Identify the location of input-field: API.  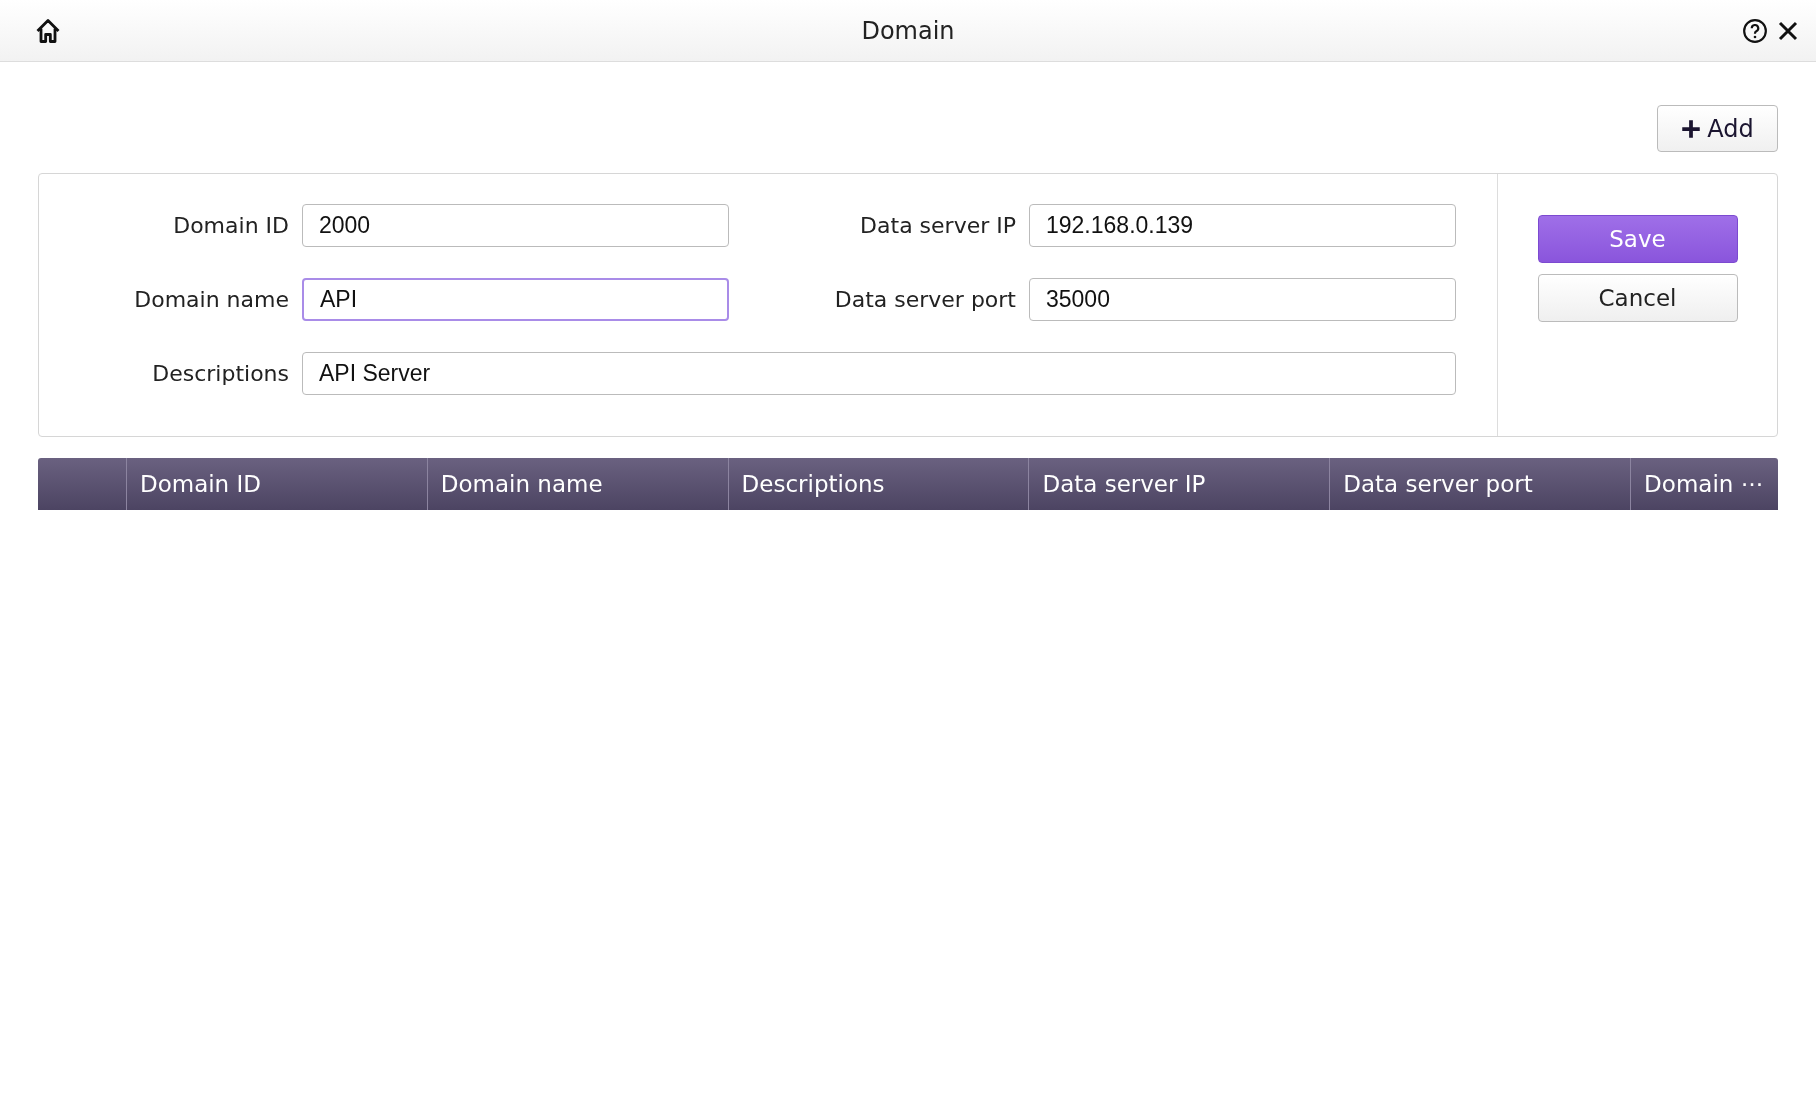
(515, 299).